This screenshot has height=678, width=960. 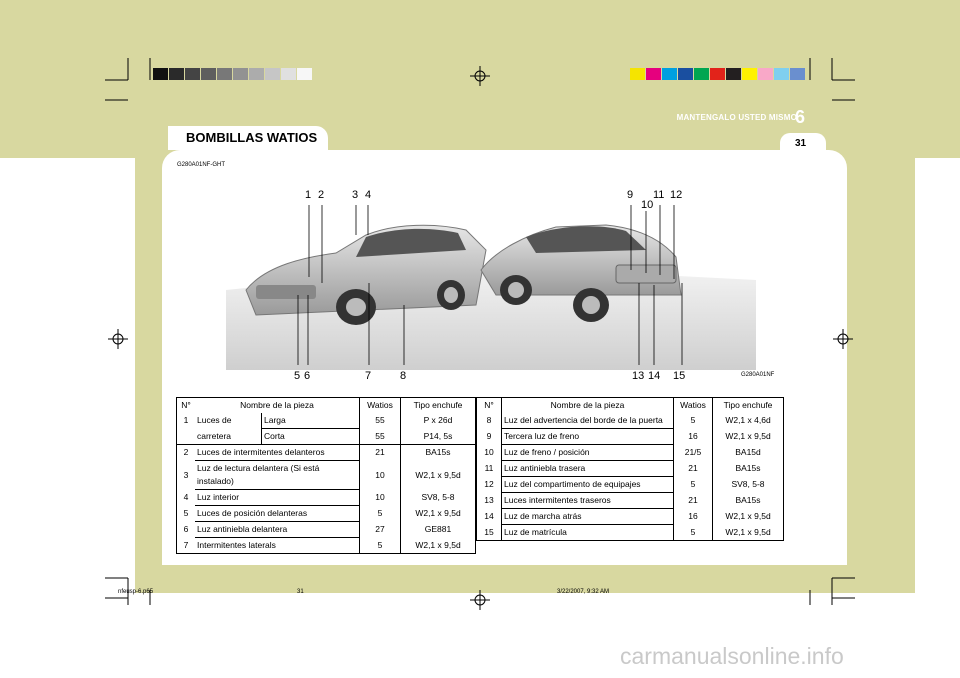 What do you see at coordinates (277, 497) in the screenshot?
I see `row-name: Luz interior` at bounding box center [277, 497].